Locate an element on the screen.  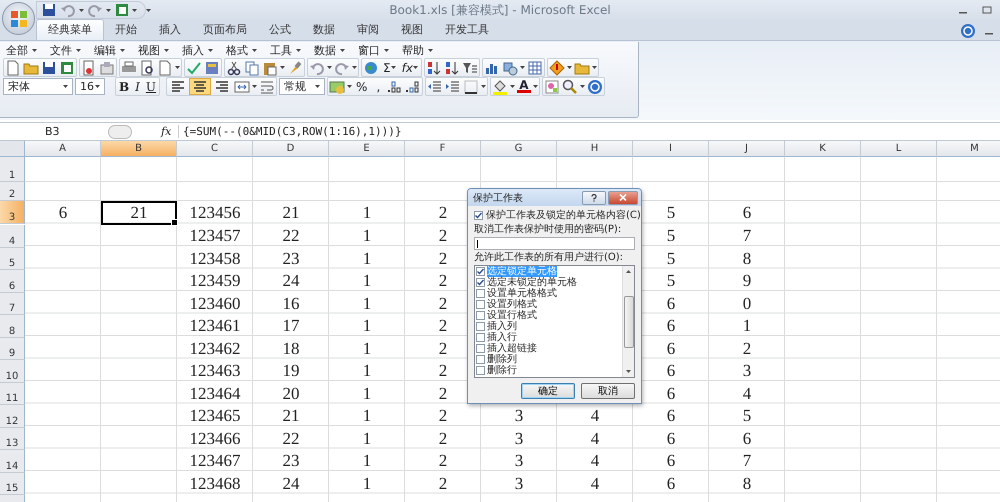
row-header: 6 is located at coordinates (12, 281).